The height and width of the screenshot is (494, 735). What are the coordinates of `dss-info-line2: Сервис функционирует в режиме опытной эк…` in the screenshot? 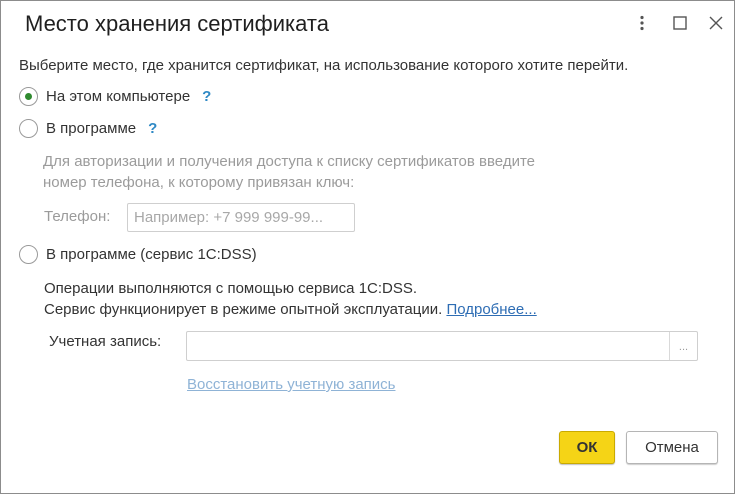 It's located at (290, 309).